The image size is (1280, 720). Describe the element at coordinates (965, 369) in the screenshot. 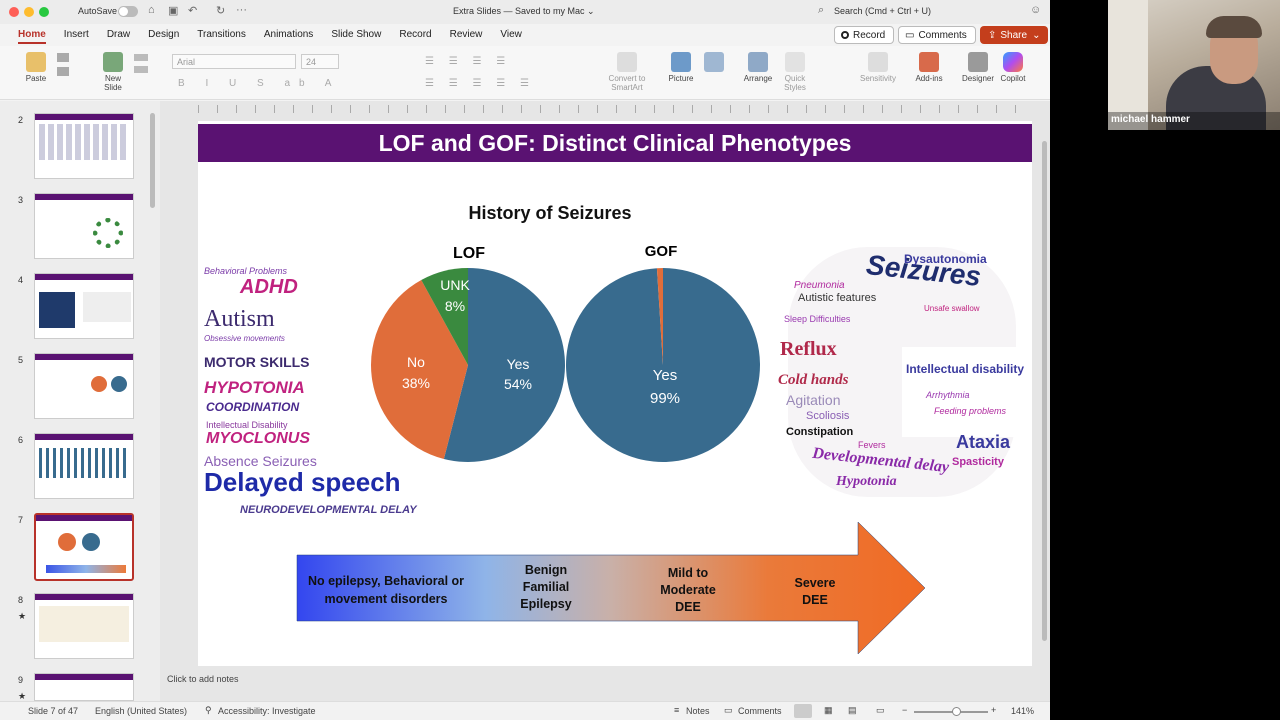

I see `wordcloud-word: Intellectual disability` at that location.